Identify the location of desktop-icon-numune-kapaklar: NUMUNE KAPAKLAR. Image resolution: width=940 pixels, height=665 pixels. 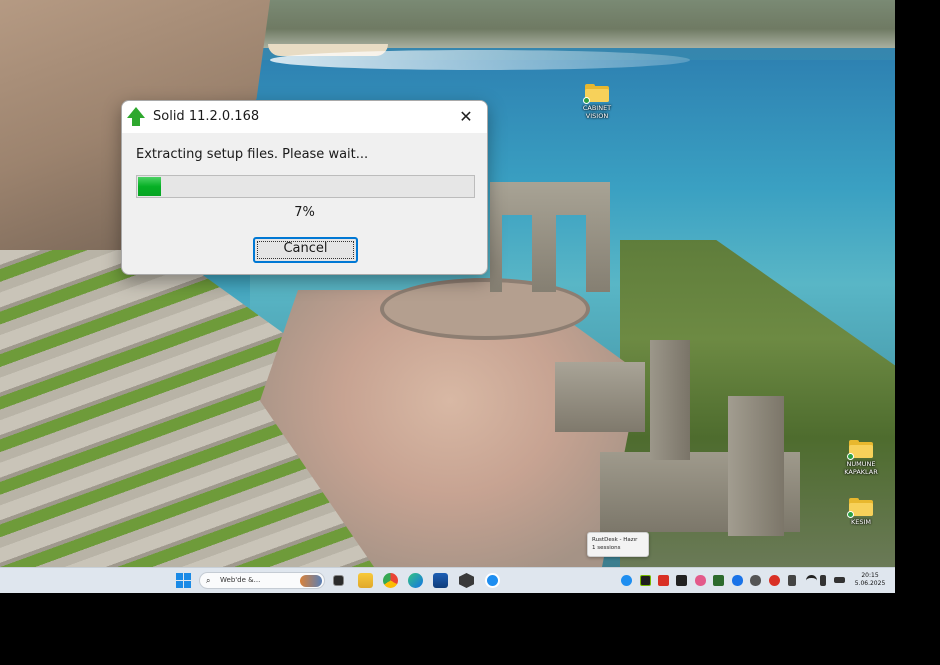
(861, 458).